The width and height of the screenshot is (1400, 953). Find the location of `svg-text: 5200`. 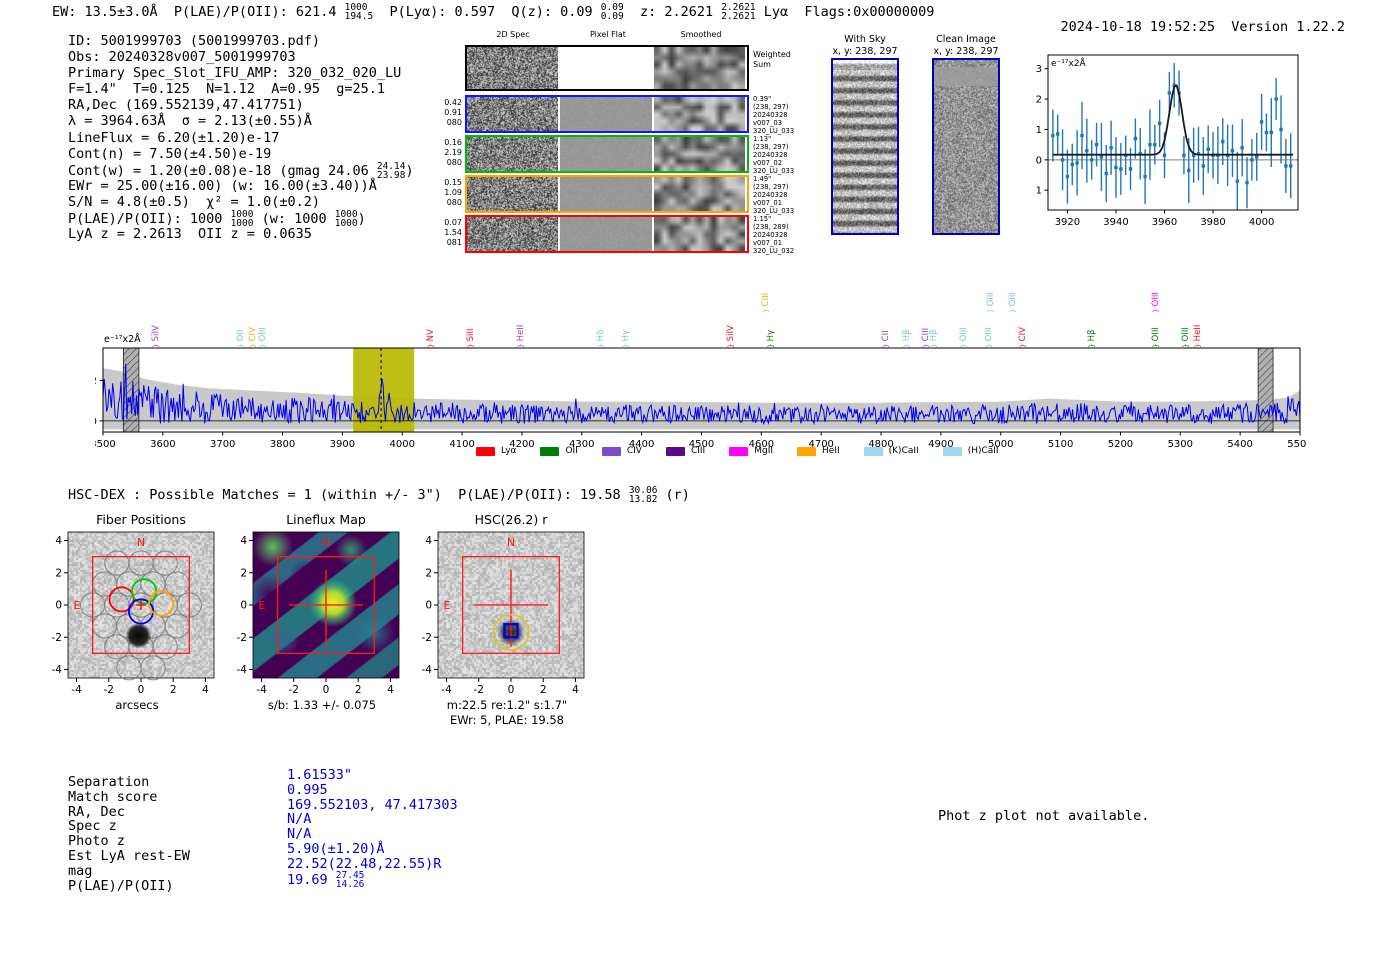

svg-text: 5200 is located at coordinates (1120, 444).